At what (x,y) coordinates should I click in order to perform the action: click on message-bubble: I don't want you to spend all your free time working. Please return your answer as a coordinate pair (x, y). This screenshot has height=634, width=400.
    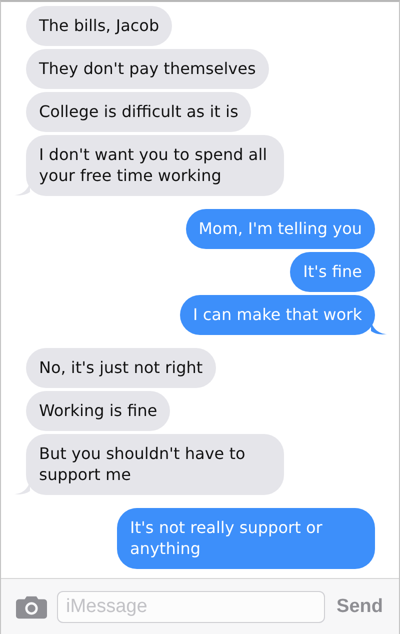
    Looking at the image, I should click on (155, 165).